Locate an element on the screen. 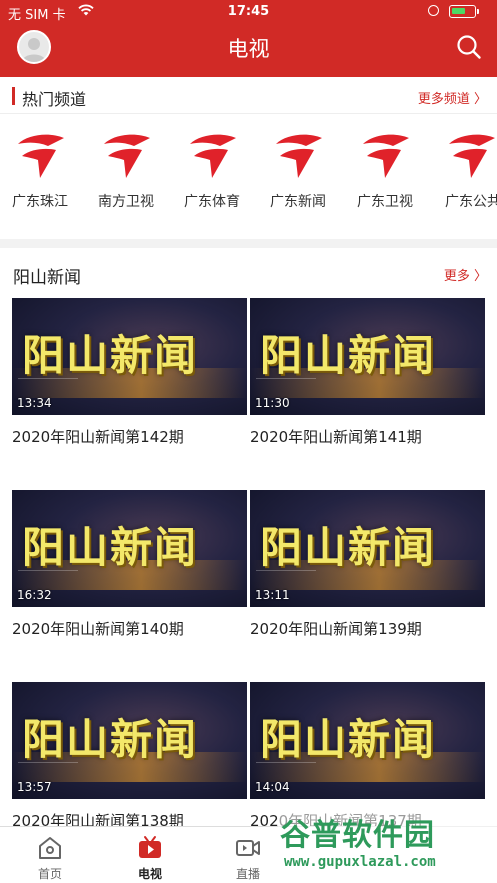 The width and height of the screenshot is (497, 883). video-duration: 14:04 is located at coordinates (272, 787).